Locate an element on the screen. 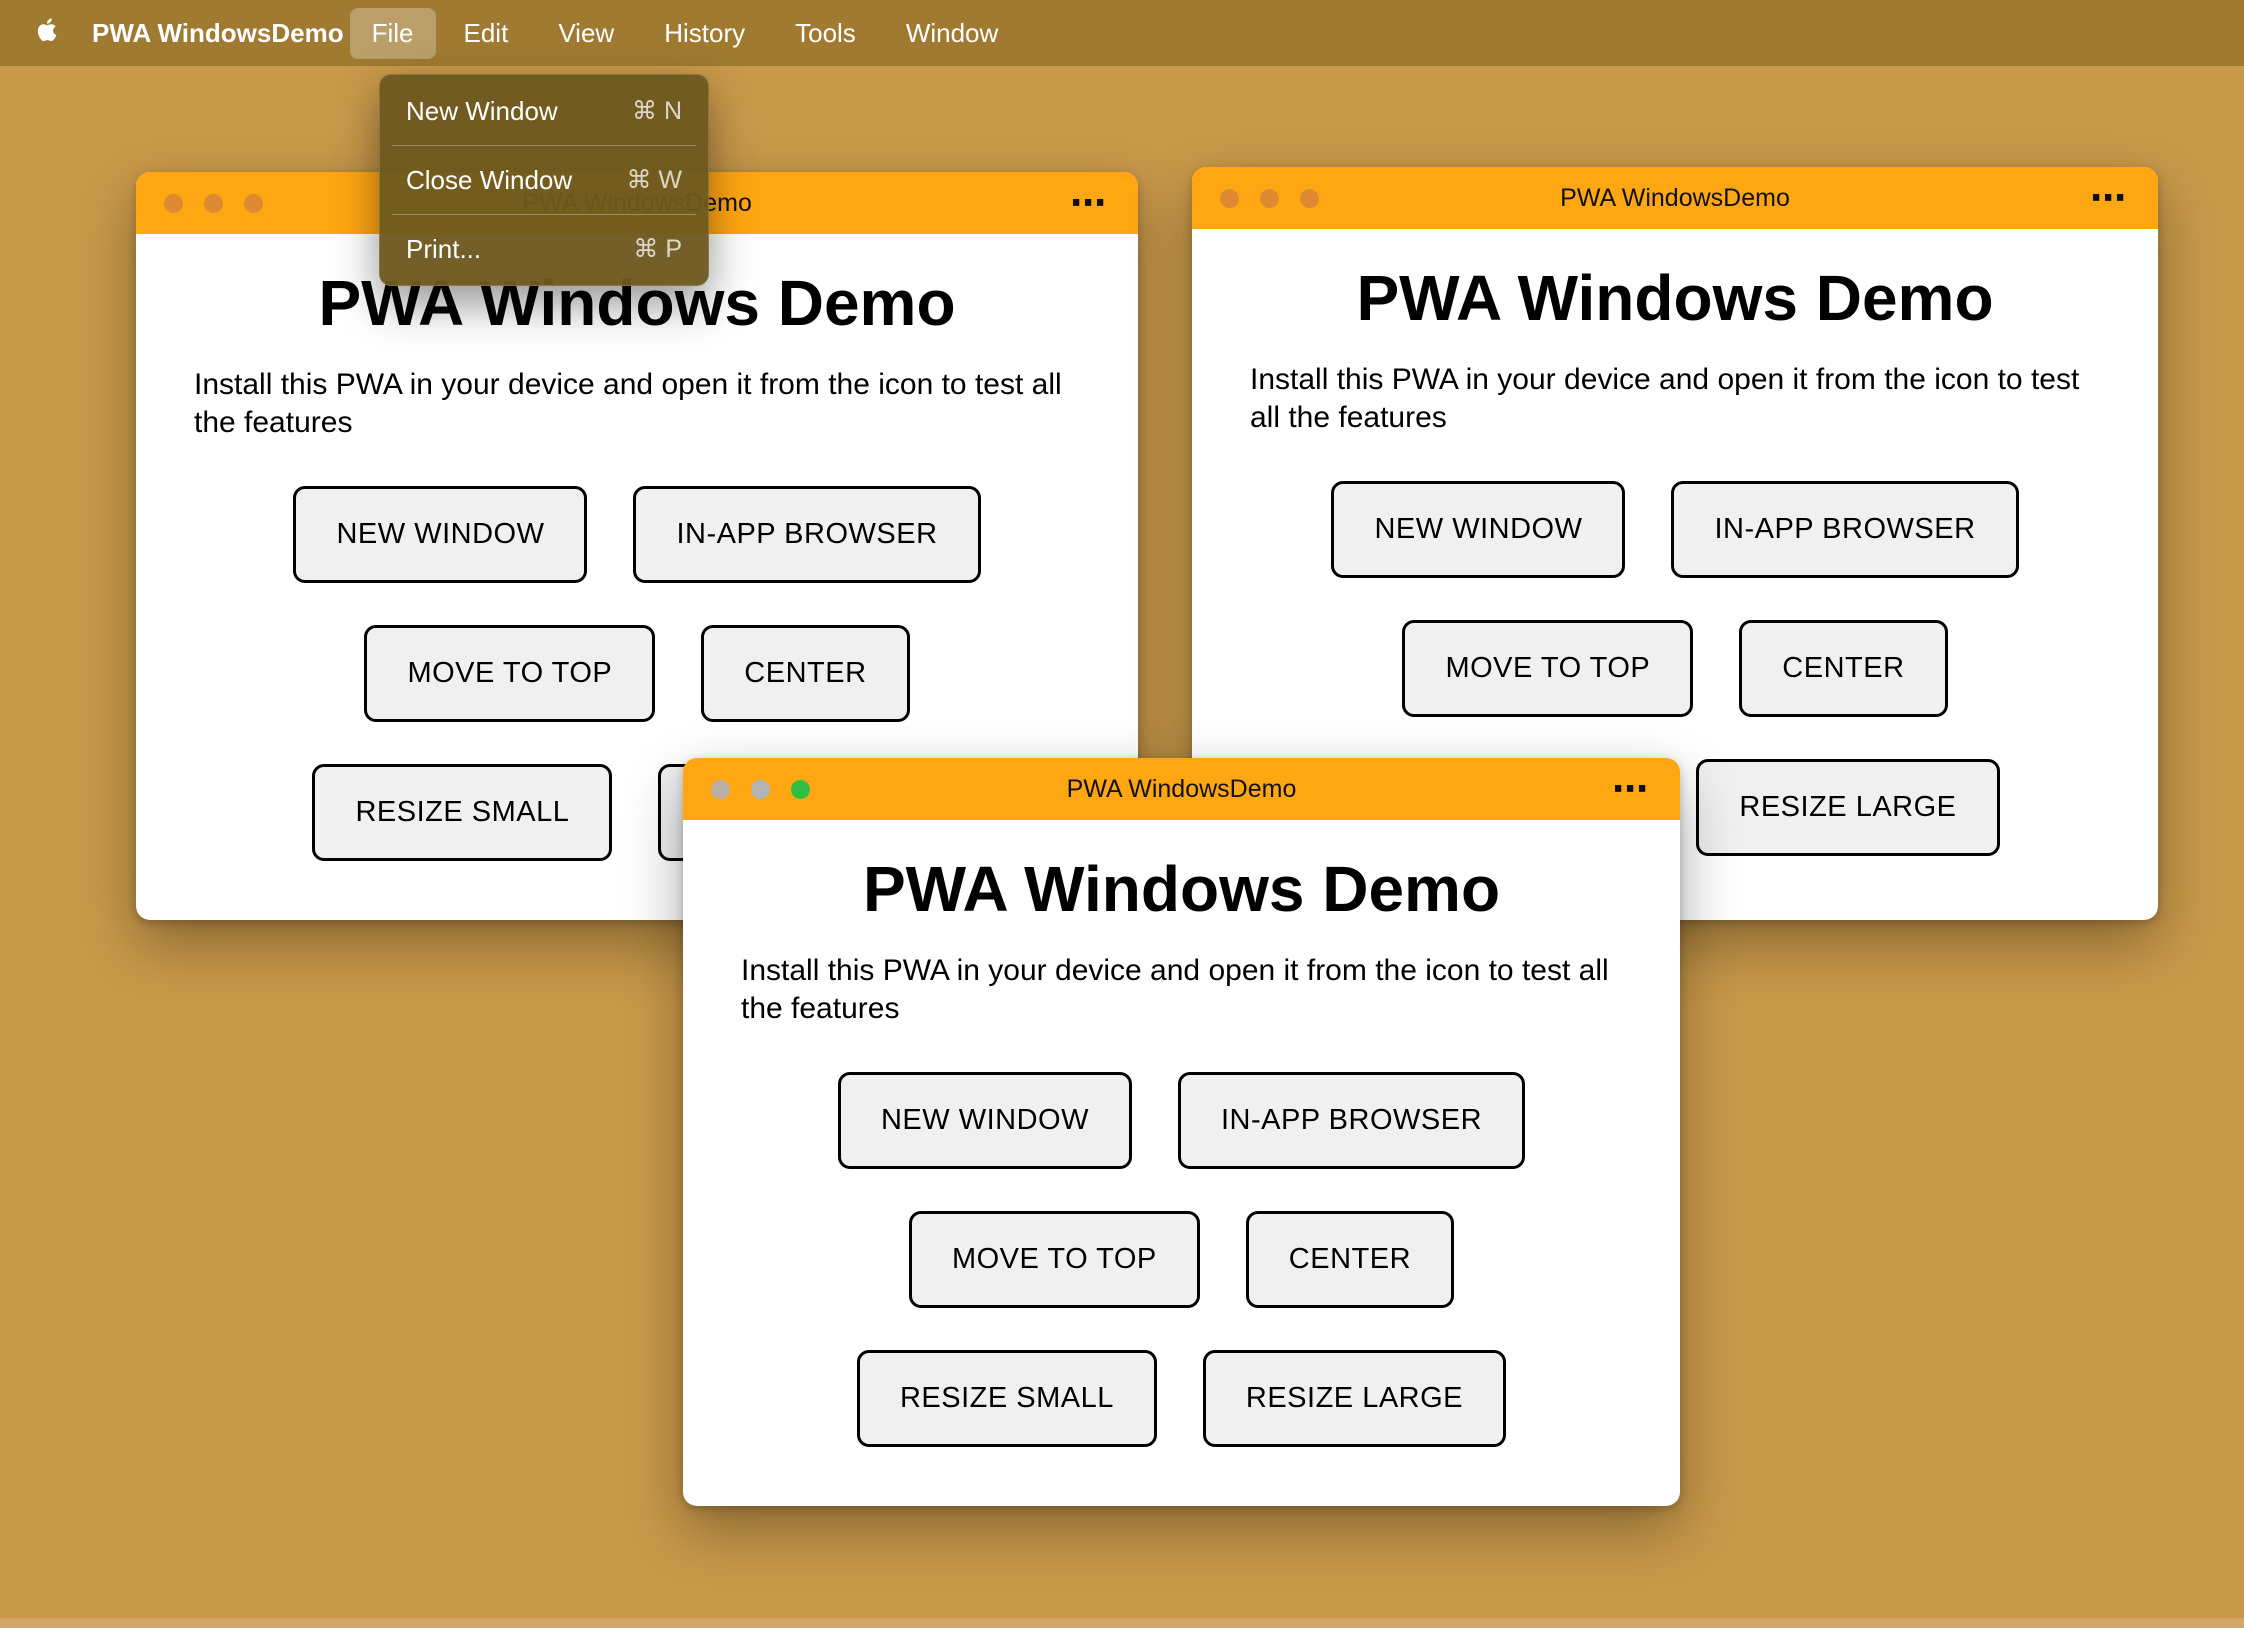  menu-item-label: New Window is located at coordinates (482, 110).